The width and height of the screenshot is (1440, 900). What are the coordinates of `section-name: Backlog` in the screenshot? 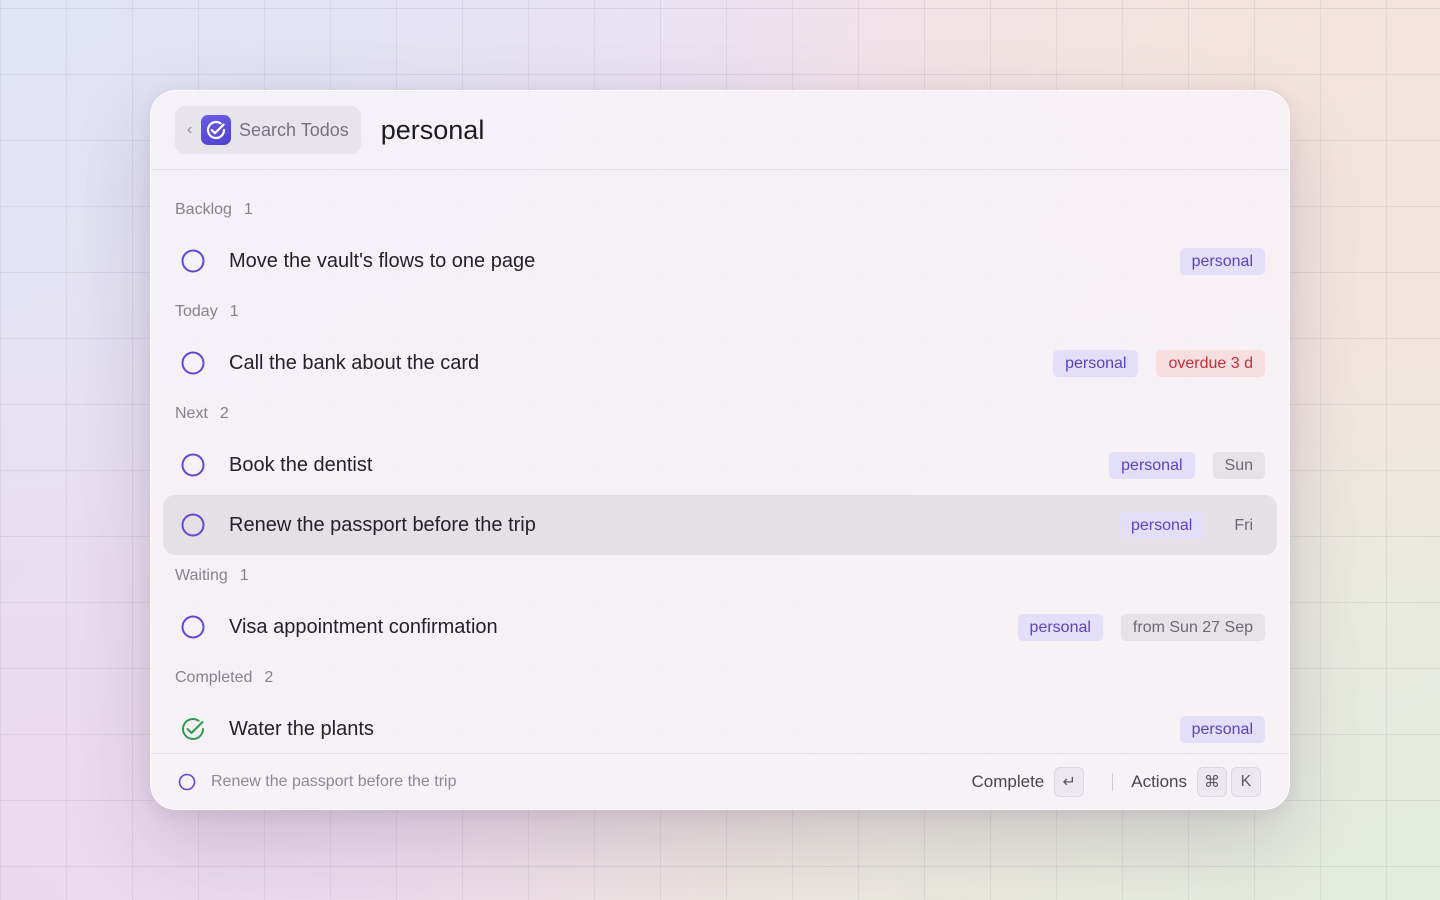 It's located at (203, 209).